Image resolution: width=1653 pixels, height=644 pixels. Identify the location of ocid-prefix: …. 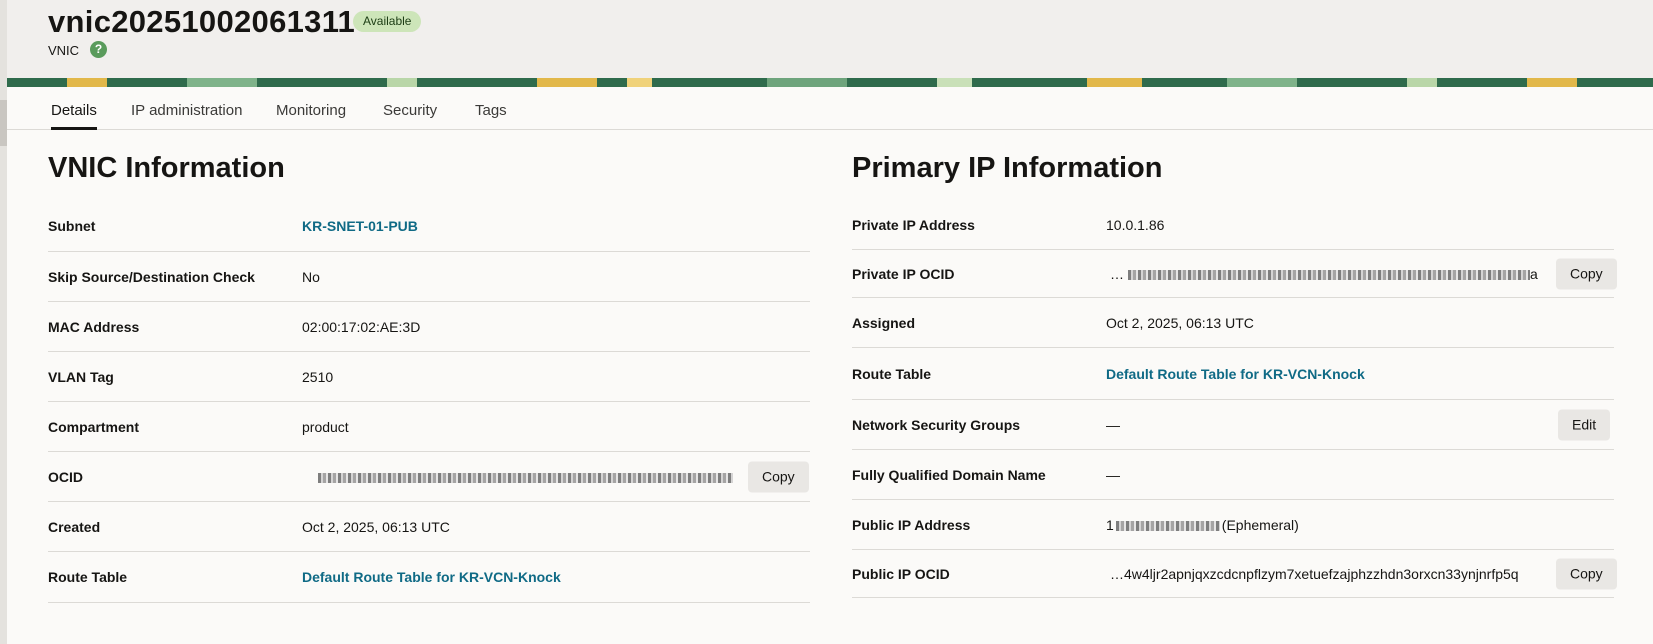
(1117, 273).